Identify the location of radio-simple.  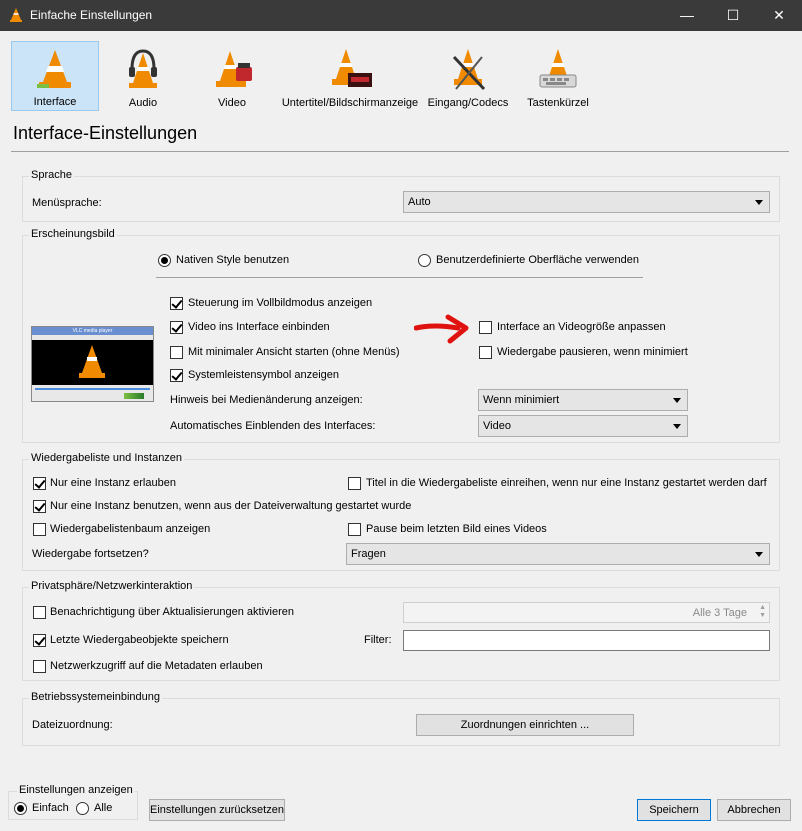
(20, 808).